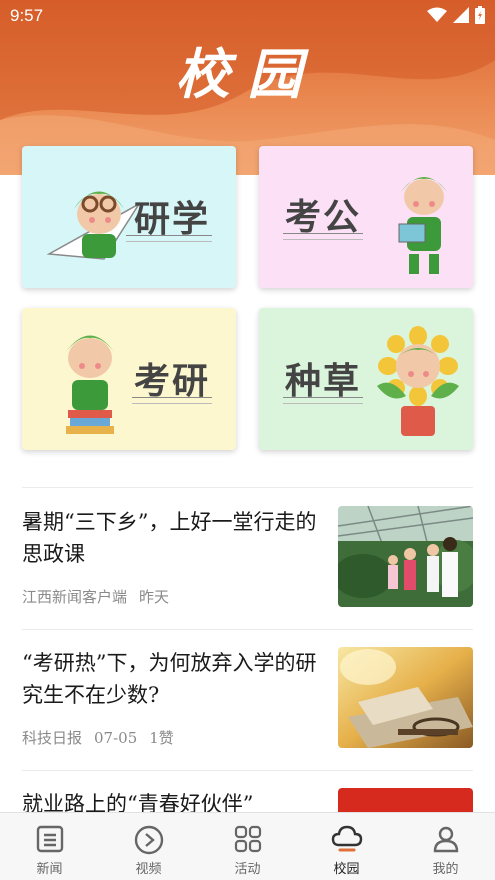 The image size is (495, 880). I want to click on tab-profile: 我的, so click(445, 846).